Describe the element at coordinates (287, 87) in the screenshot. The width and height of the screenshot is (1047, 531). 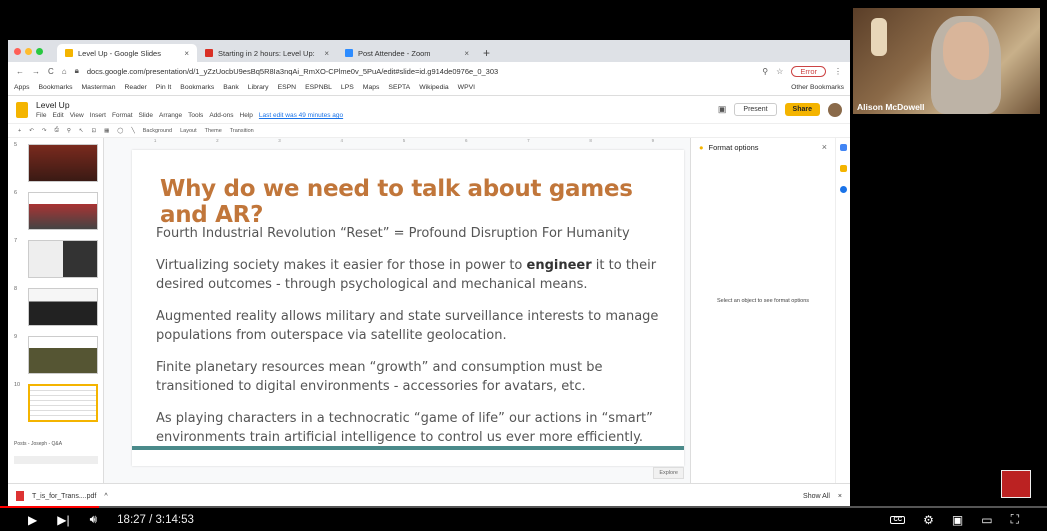
I see `bookmark-item: ESPN` at that location.